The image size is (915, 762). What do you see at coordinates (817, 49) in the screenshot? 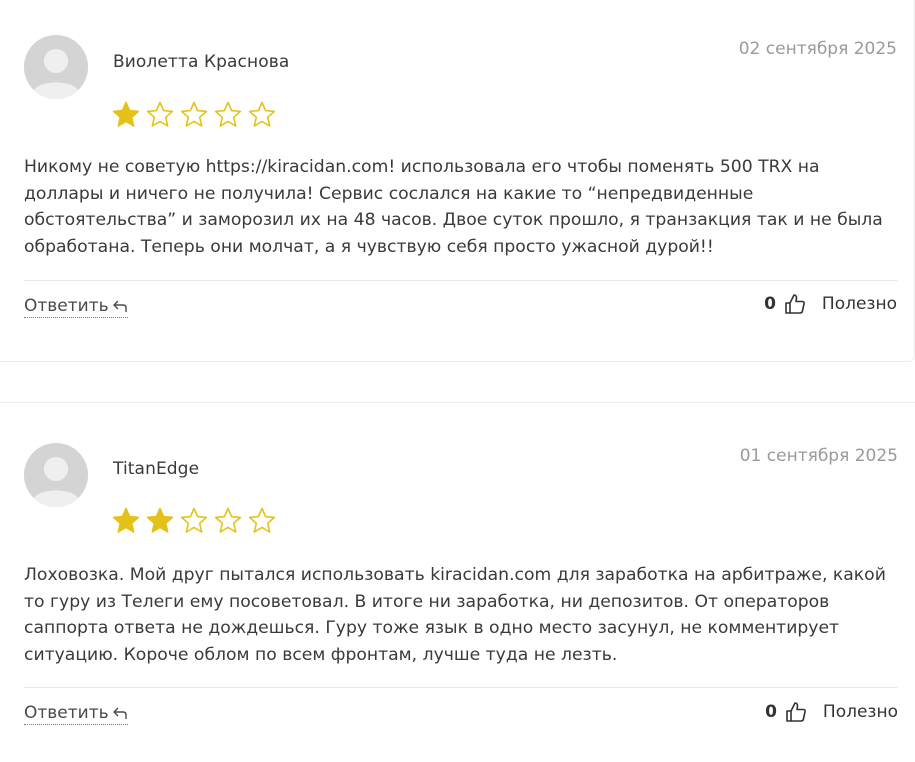
I see `review-date: 02 сентября 2025` at bounding box center [817, 49].